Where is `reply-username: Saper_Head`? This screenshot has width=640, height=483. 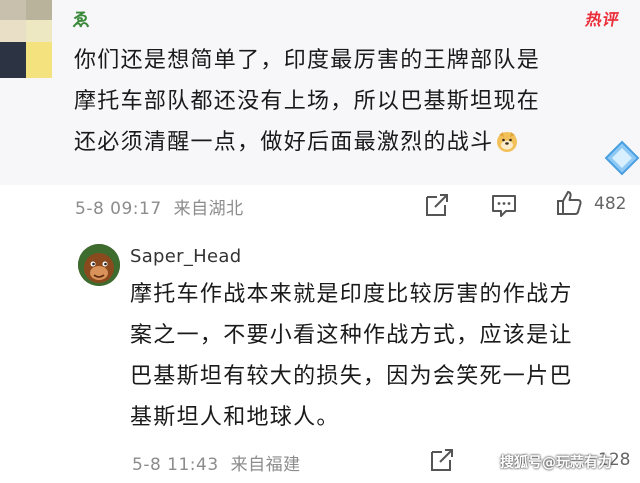
reply-username: Saper_Head is located at coordinates (185, 256).